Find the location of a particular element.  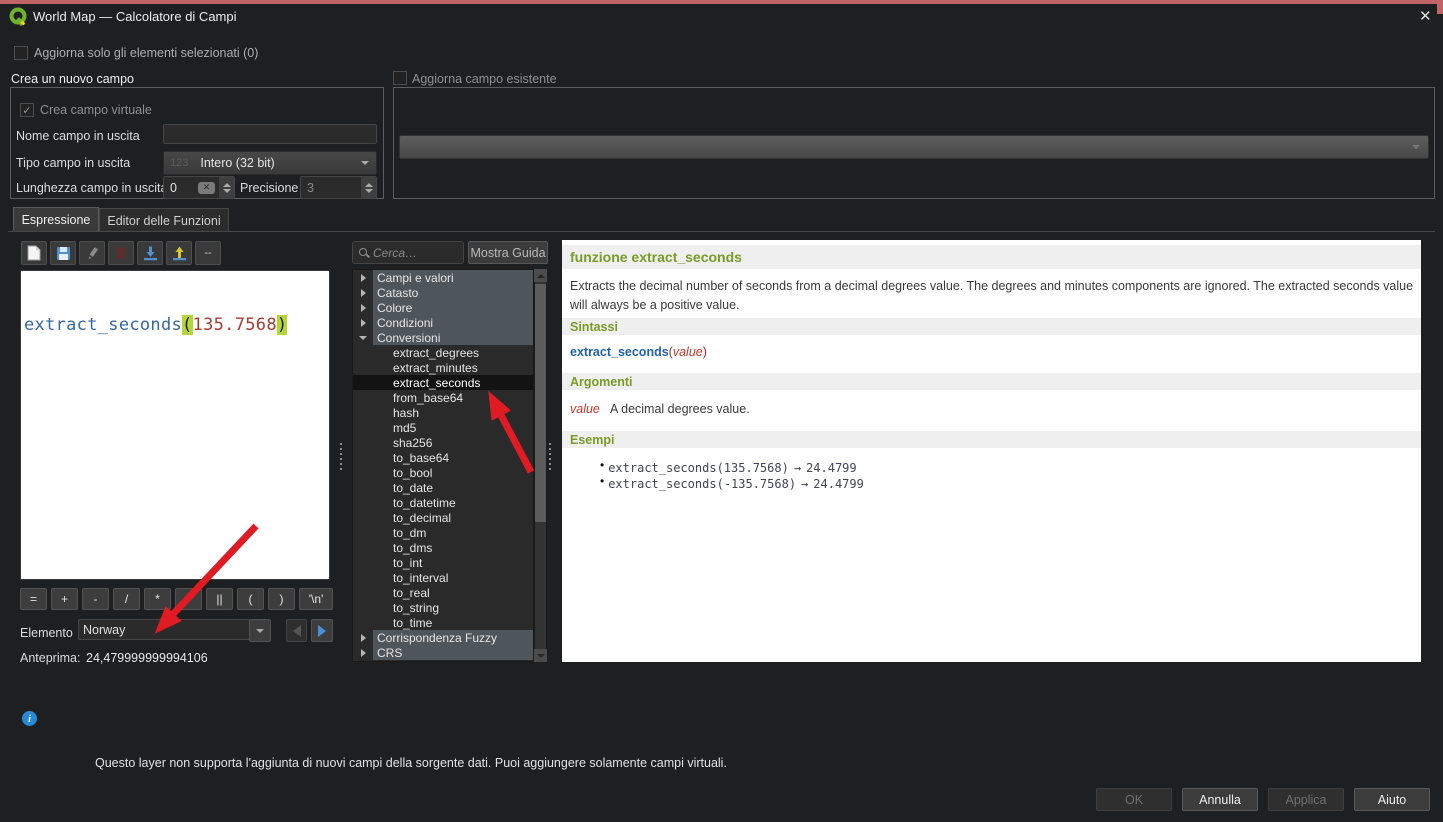

new-expression-button is located at coordinates (34, 253).